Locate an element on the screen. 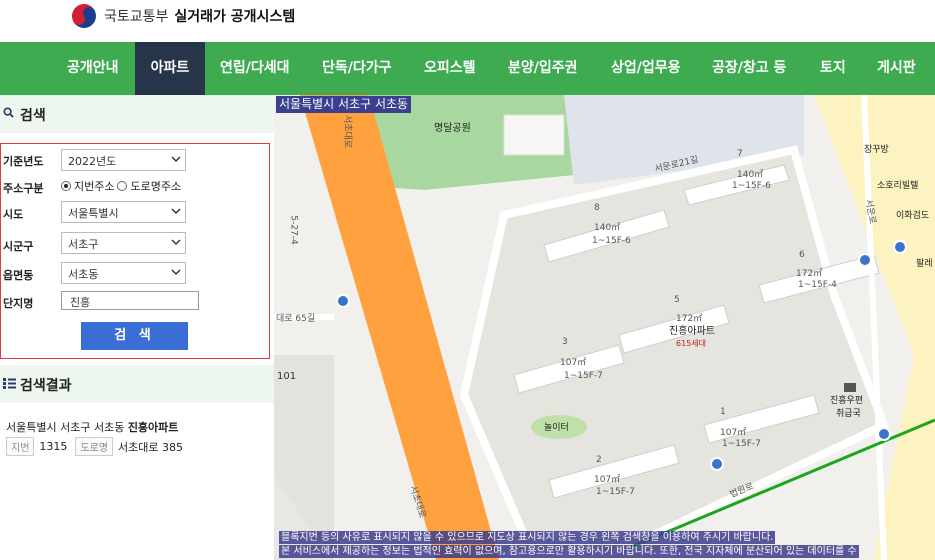 The height and width of the screenshot is (560, 935). poi-palle: 팔레 is located at coordinates (924, 264).